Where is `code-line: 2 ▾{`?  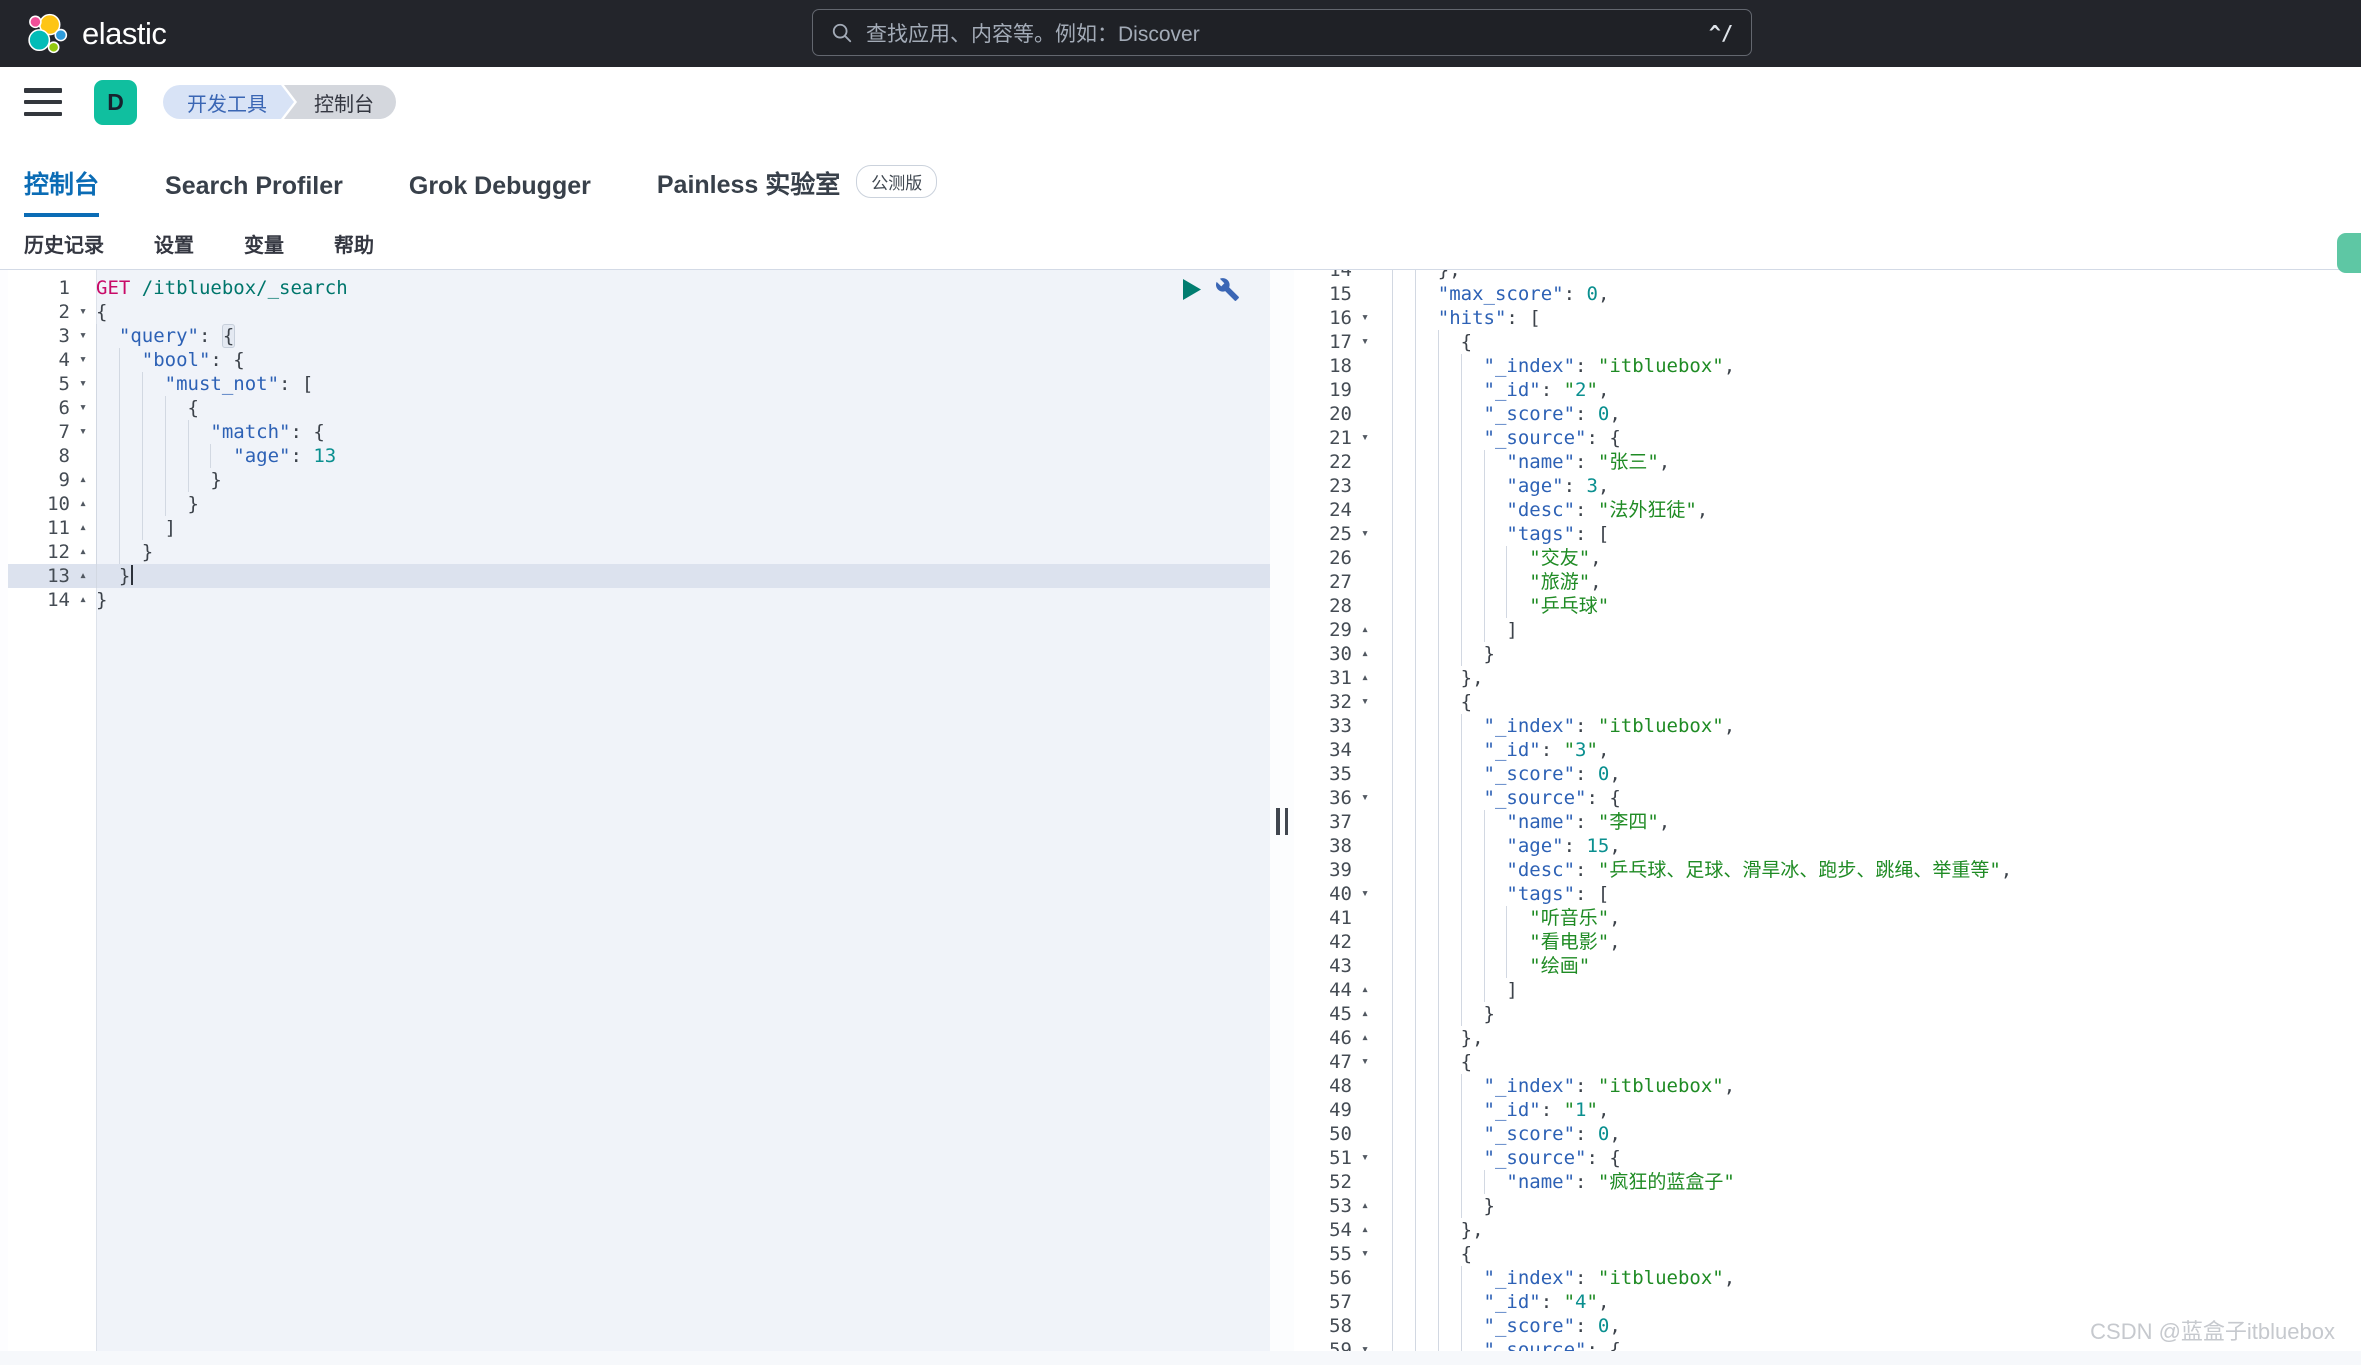 code-line: 2 ▾{ is located at coordinates (639, 312).